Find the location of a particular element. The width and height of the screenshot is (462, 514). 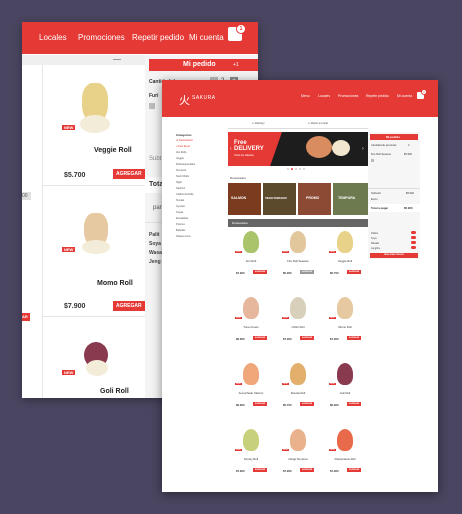

featured-card: SALMON is located at coordinates (244, 199).